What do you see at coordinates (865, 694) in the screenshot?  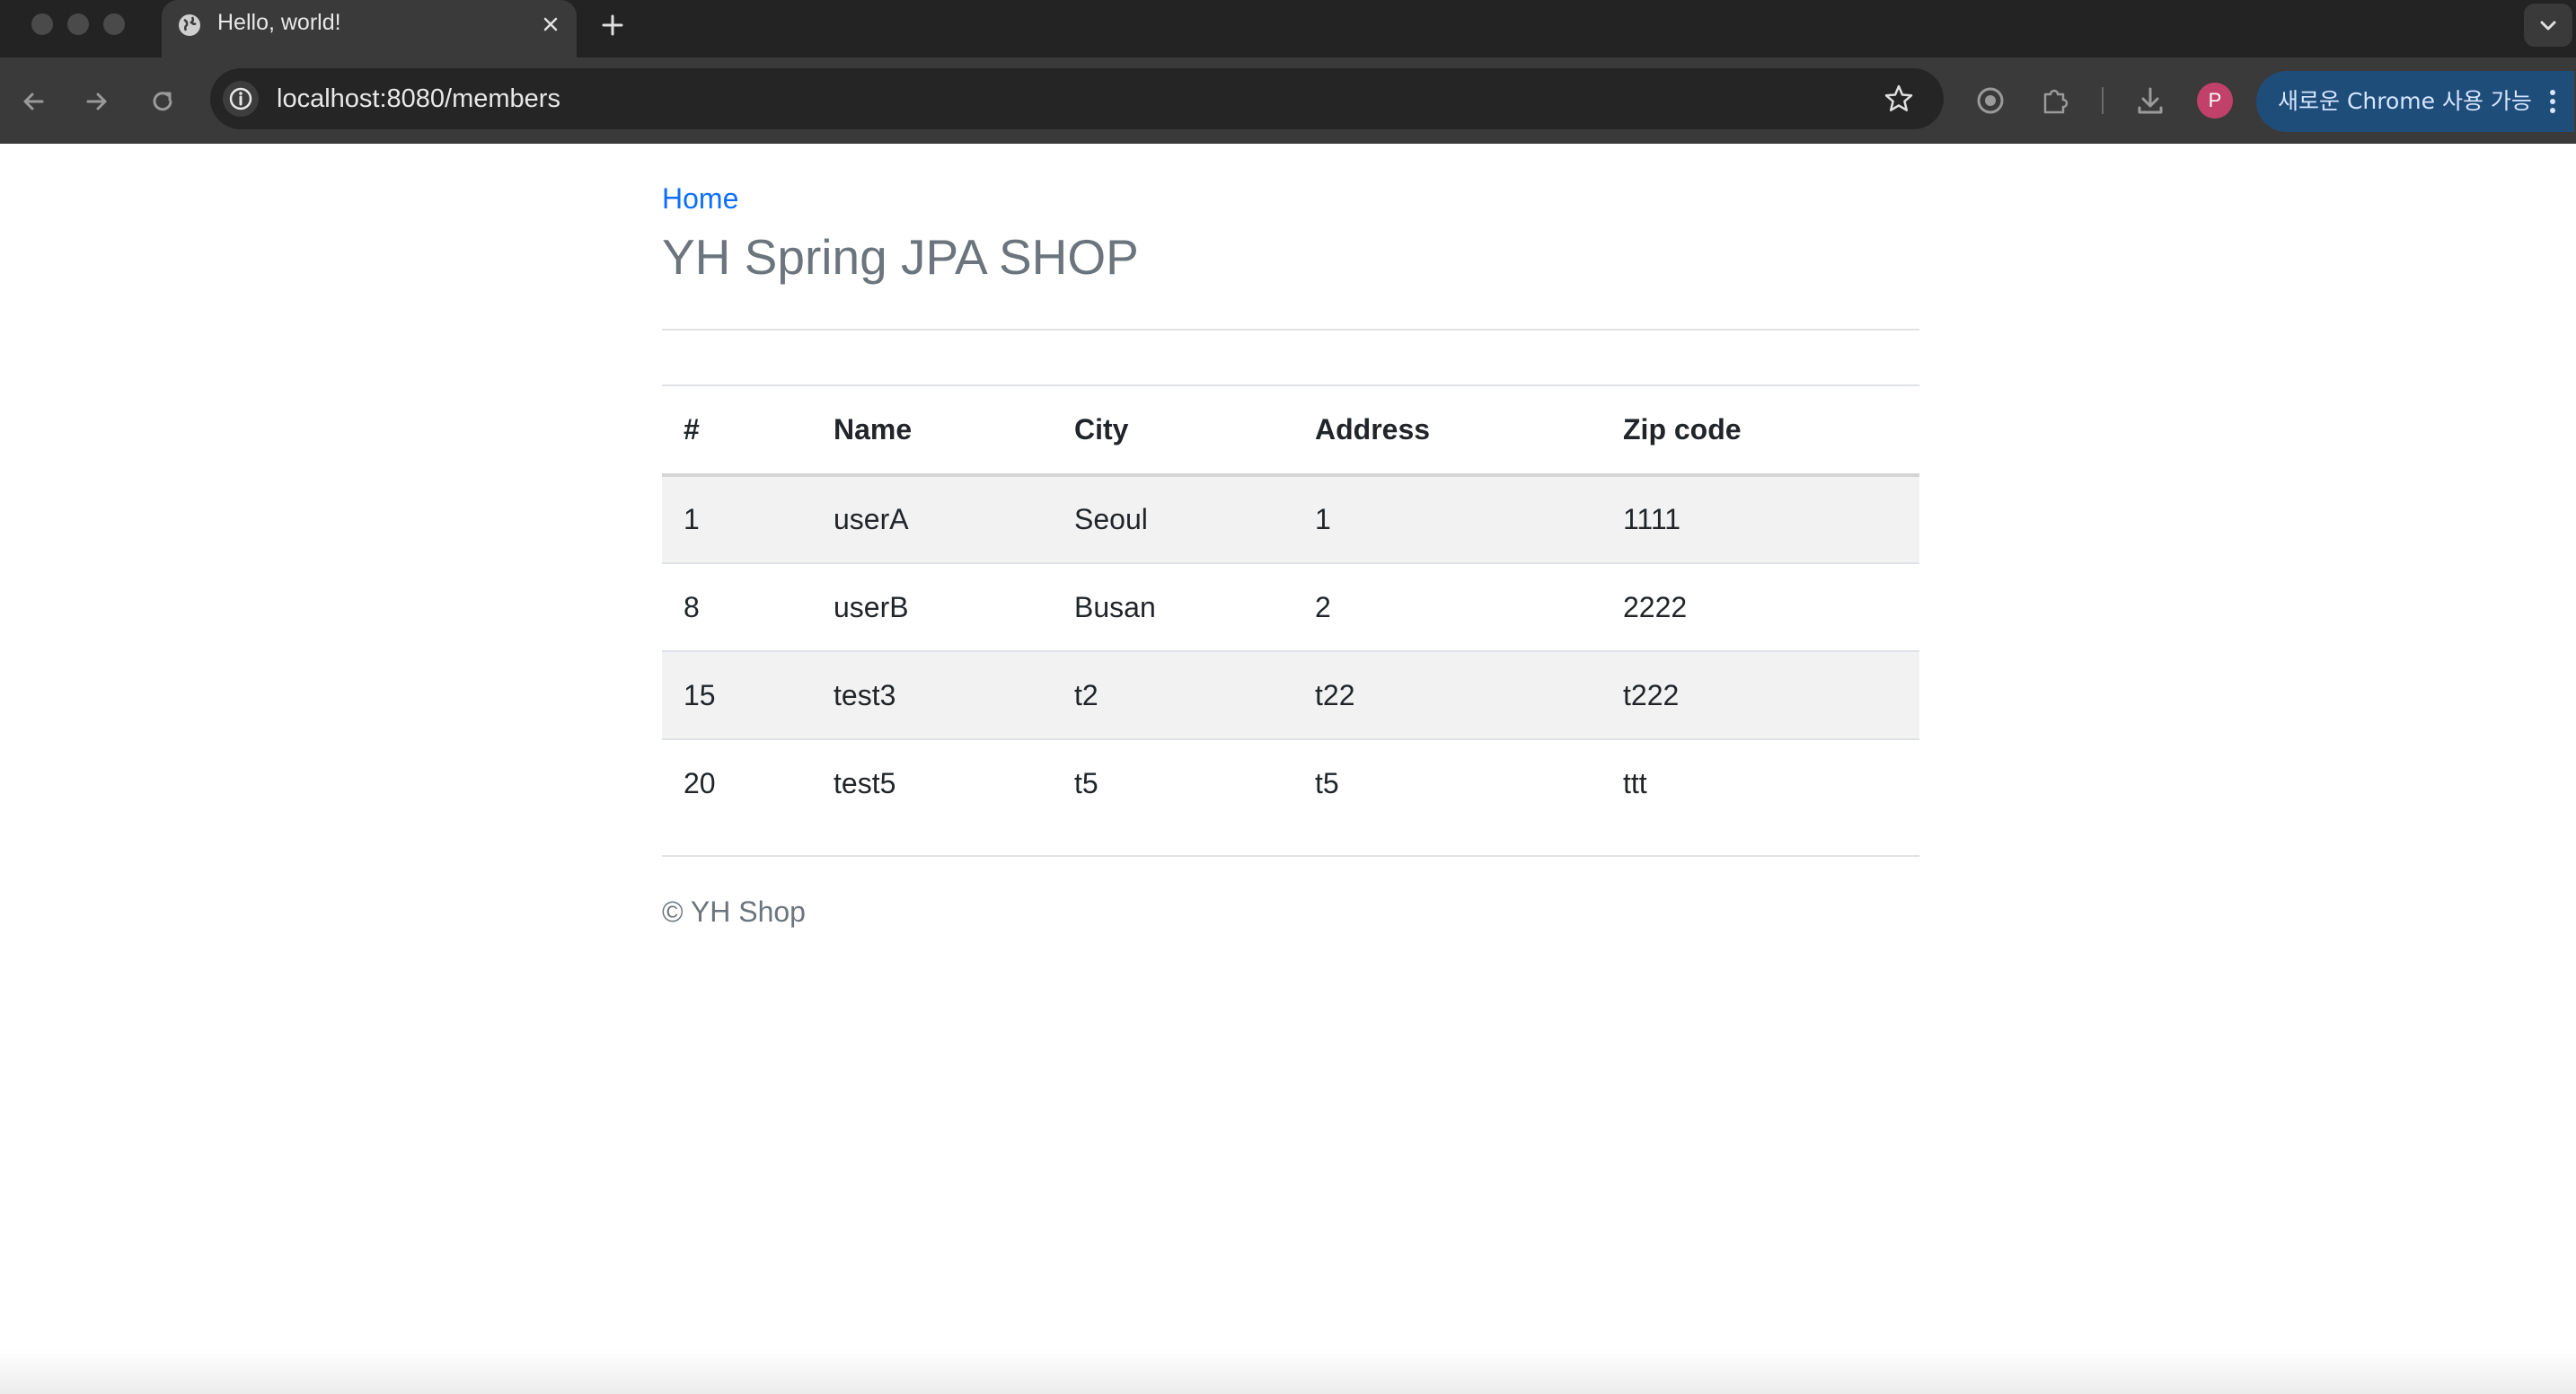 I see `cell-name: test3` at bounding box center [865, 694].